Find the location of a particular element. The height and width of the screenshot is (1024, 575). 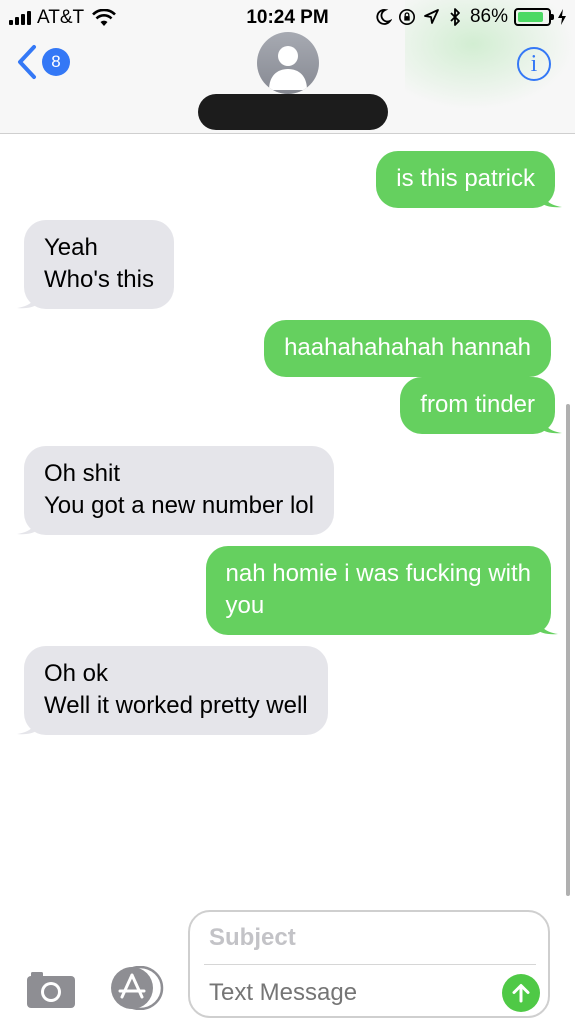

sent-message-bubble: from tinder is located at coordinates (481, 405).